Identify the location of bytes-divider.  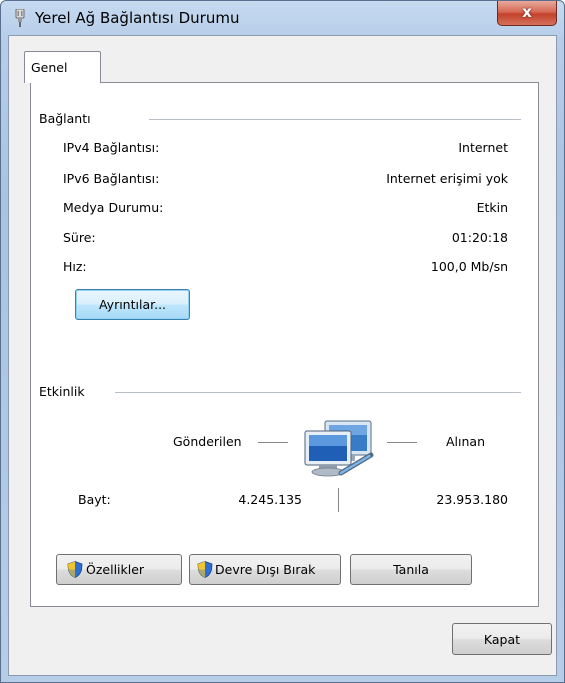
(338, 500).